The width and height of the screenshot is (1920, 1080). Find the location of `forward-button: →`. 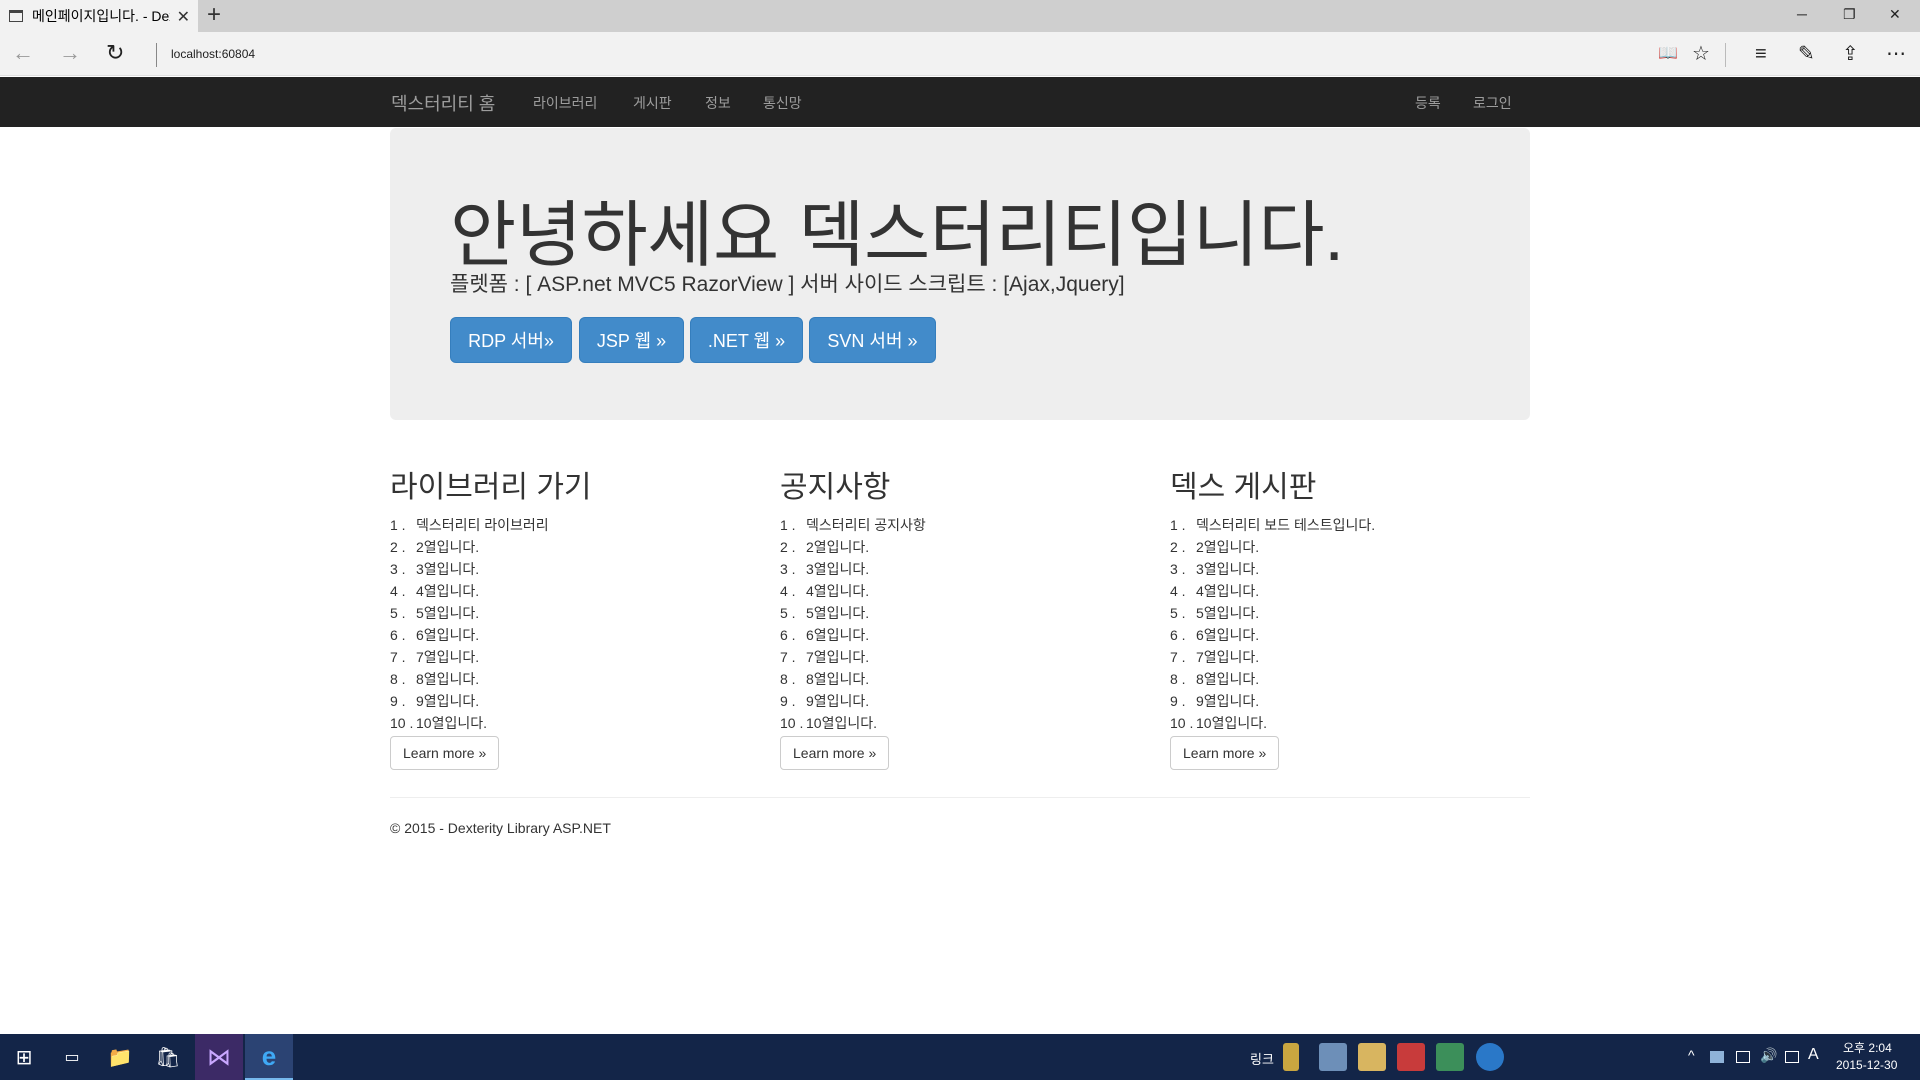

forward-button: → is located at coordinates (70, 53).